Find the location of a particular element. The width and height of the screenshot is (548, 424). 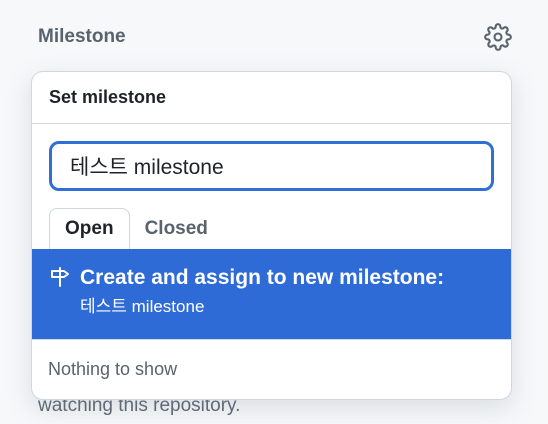

create-milestone-title: Create and assign to new milestone: is located at coordinates (262, 277).